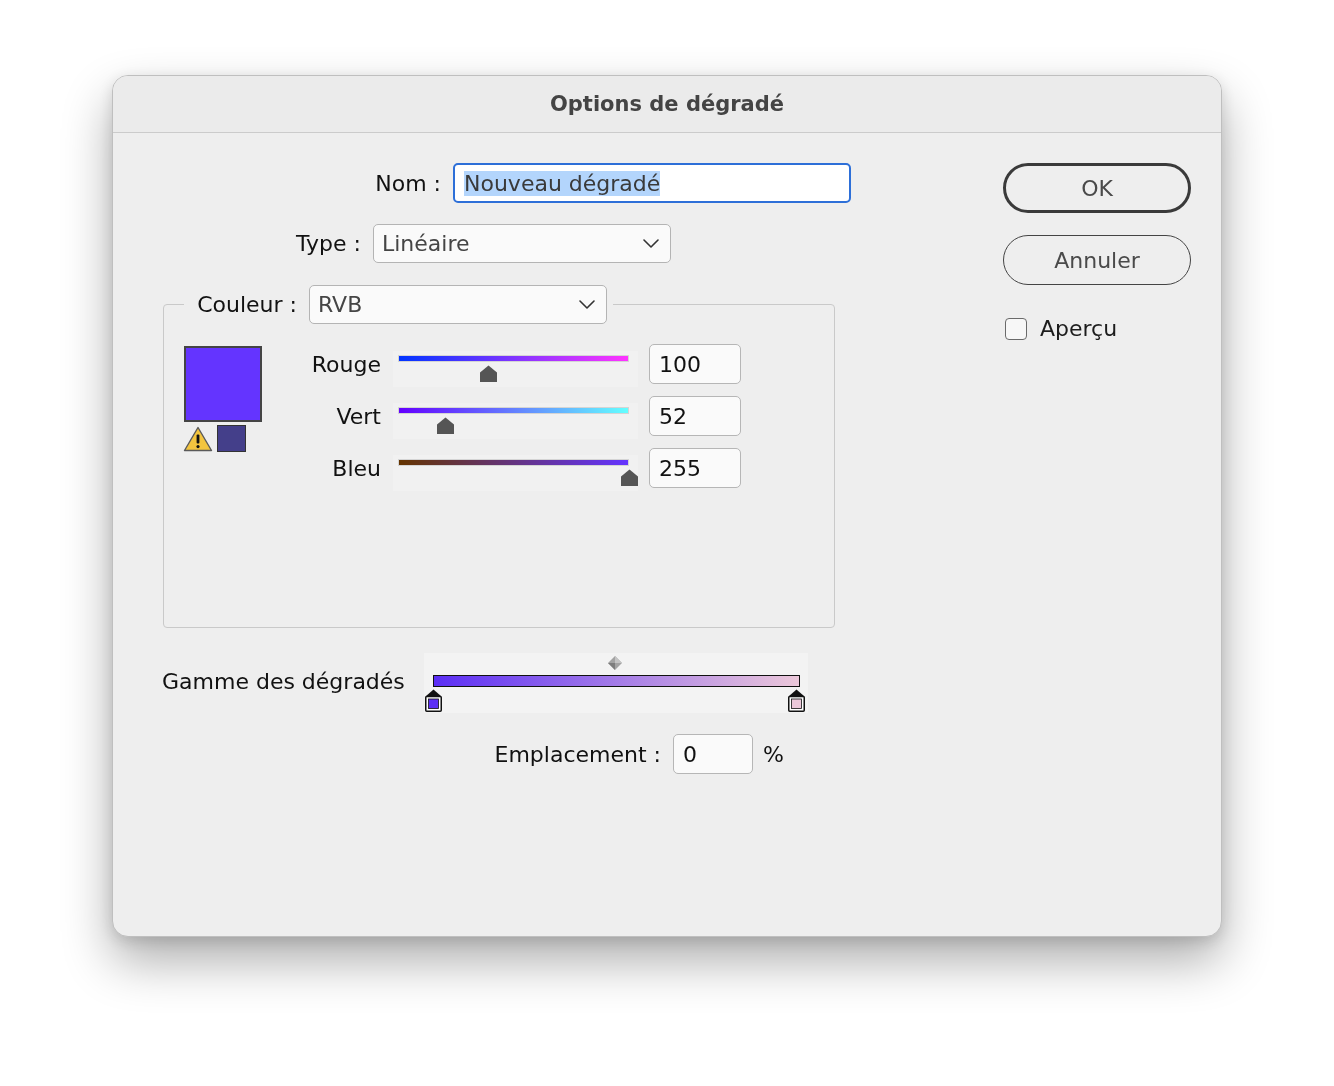  Describe the element at coordinates (1097, 188) in the screenshot. I see `dialog-button: OK` at that location.